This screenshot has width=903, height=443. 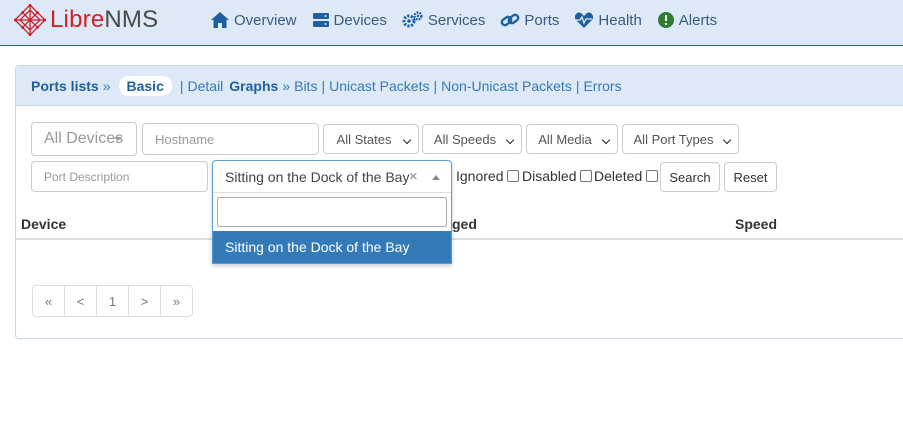 What do you see at coordinates (586, 176) in the screenshot?
I see `disabled-checkbox` at bounding box center [586, 176].